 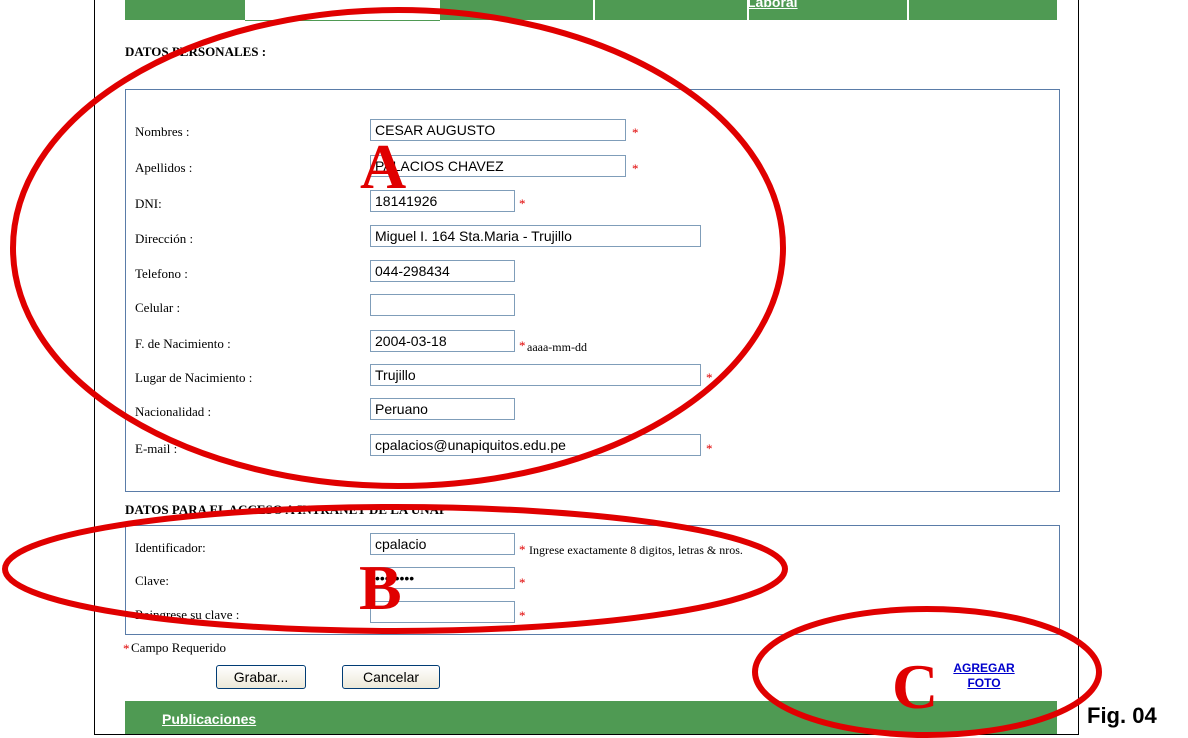 I want to click on email-label: E-mail :, so click(x=156, y=448).